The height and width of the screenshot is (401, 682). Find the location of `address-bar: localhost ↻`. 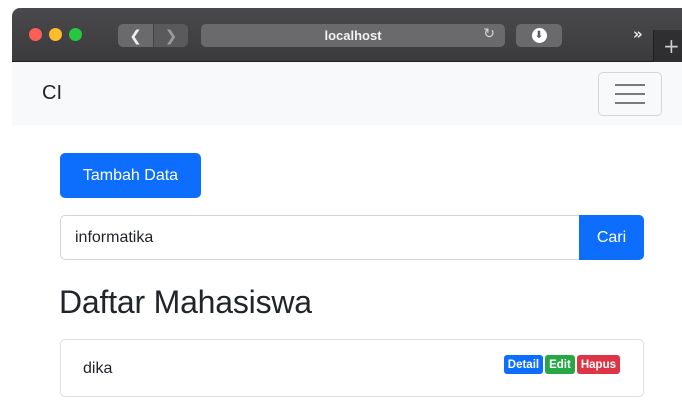

address-bar: localhost ↻ is located at coordinates (353, 35).